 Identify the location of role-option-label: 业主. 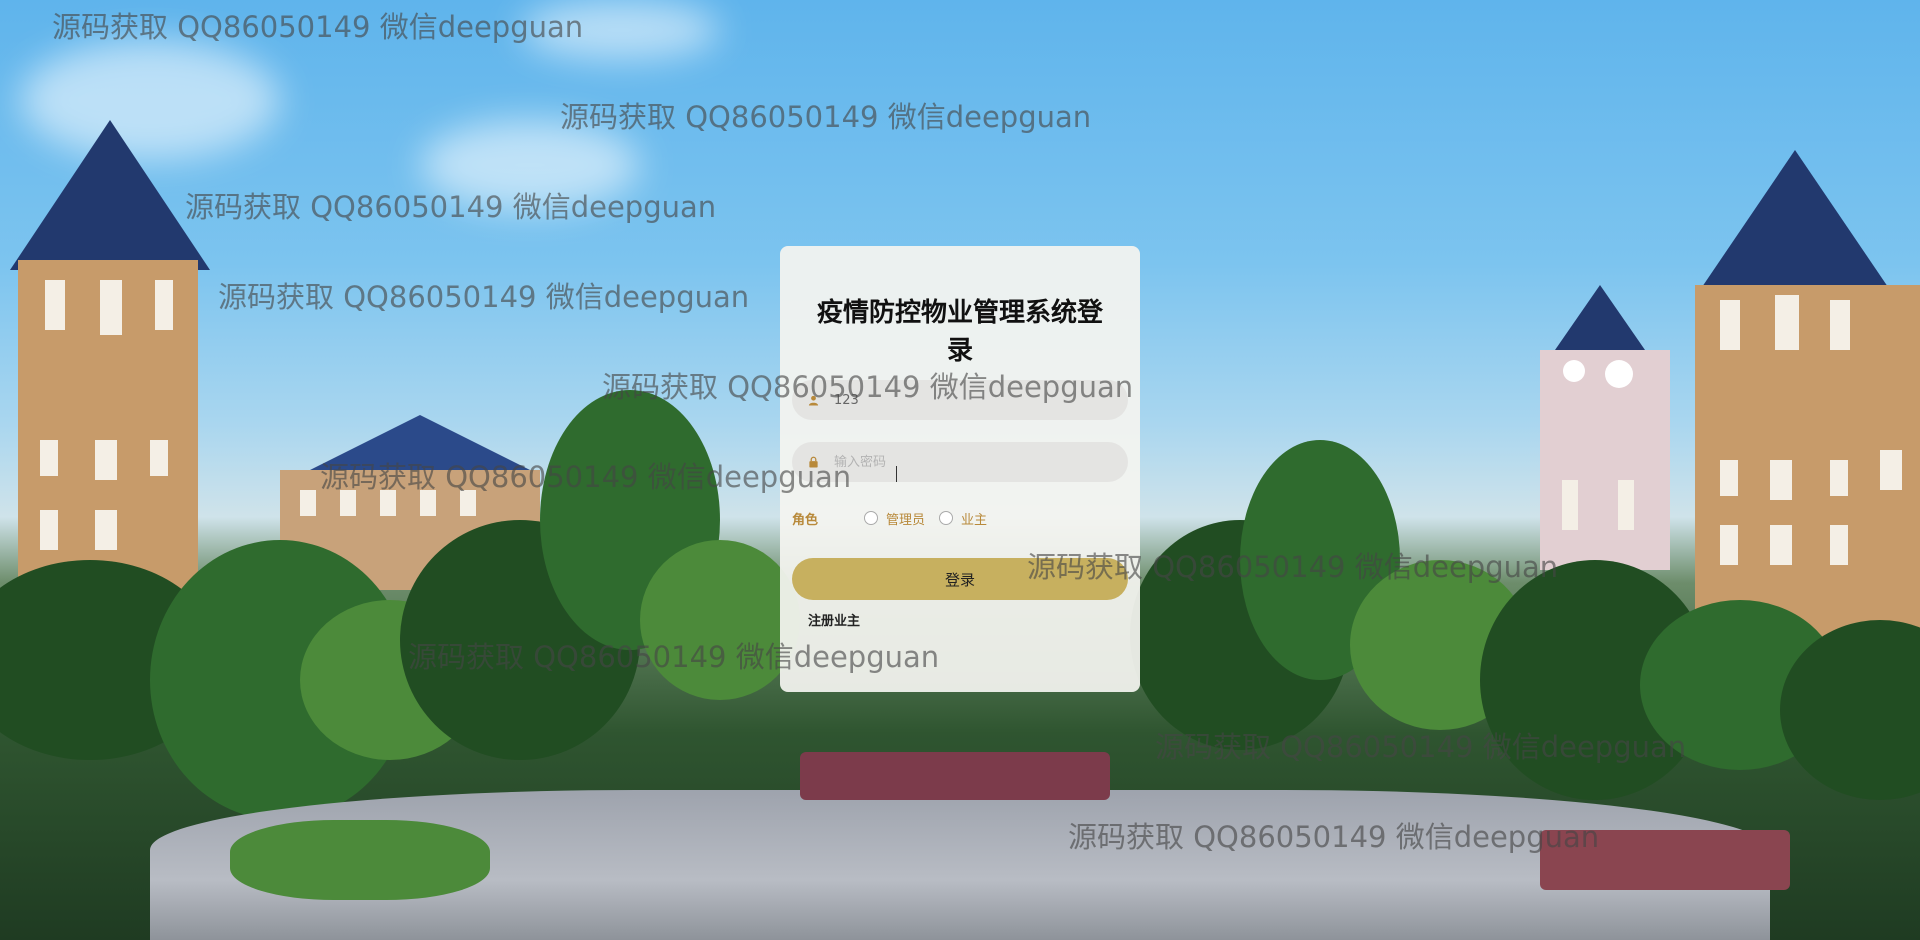
(974, 520).